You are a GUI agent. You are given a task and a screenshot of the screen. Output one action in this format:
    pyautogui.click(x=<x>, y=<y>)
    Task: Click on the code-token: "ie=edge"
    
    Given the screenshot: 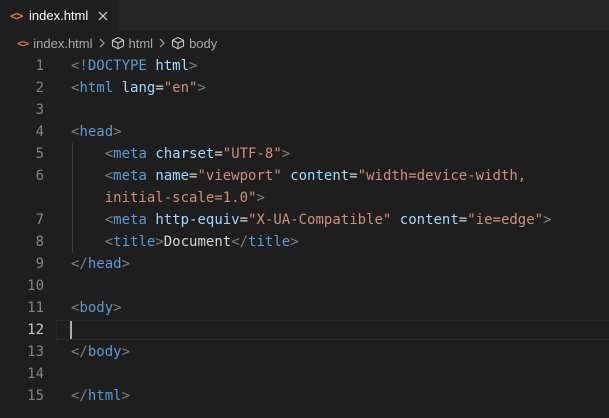 What is the action you would take?
    pyautogui.click(x=505, y=220)
    